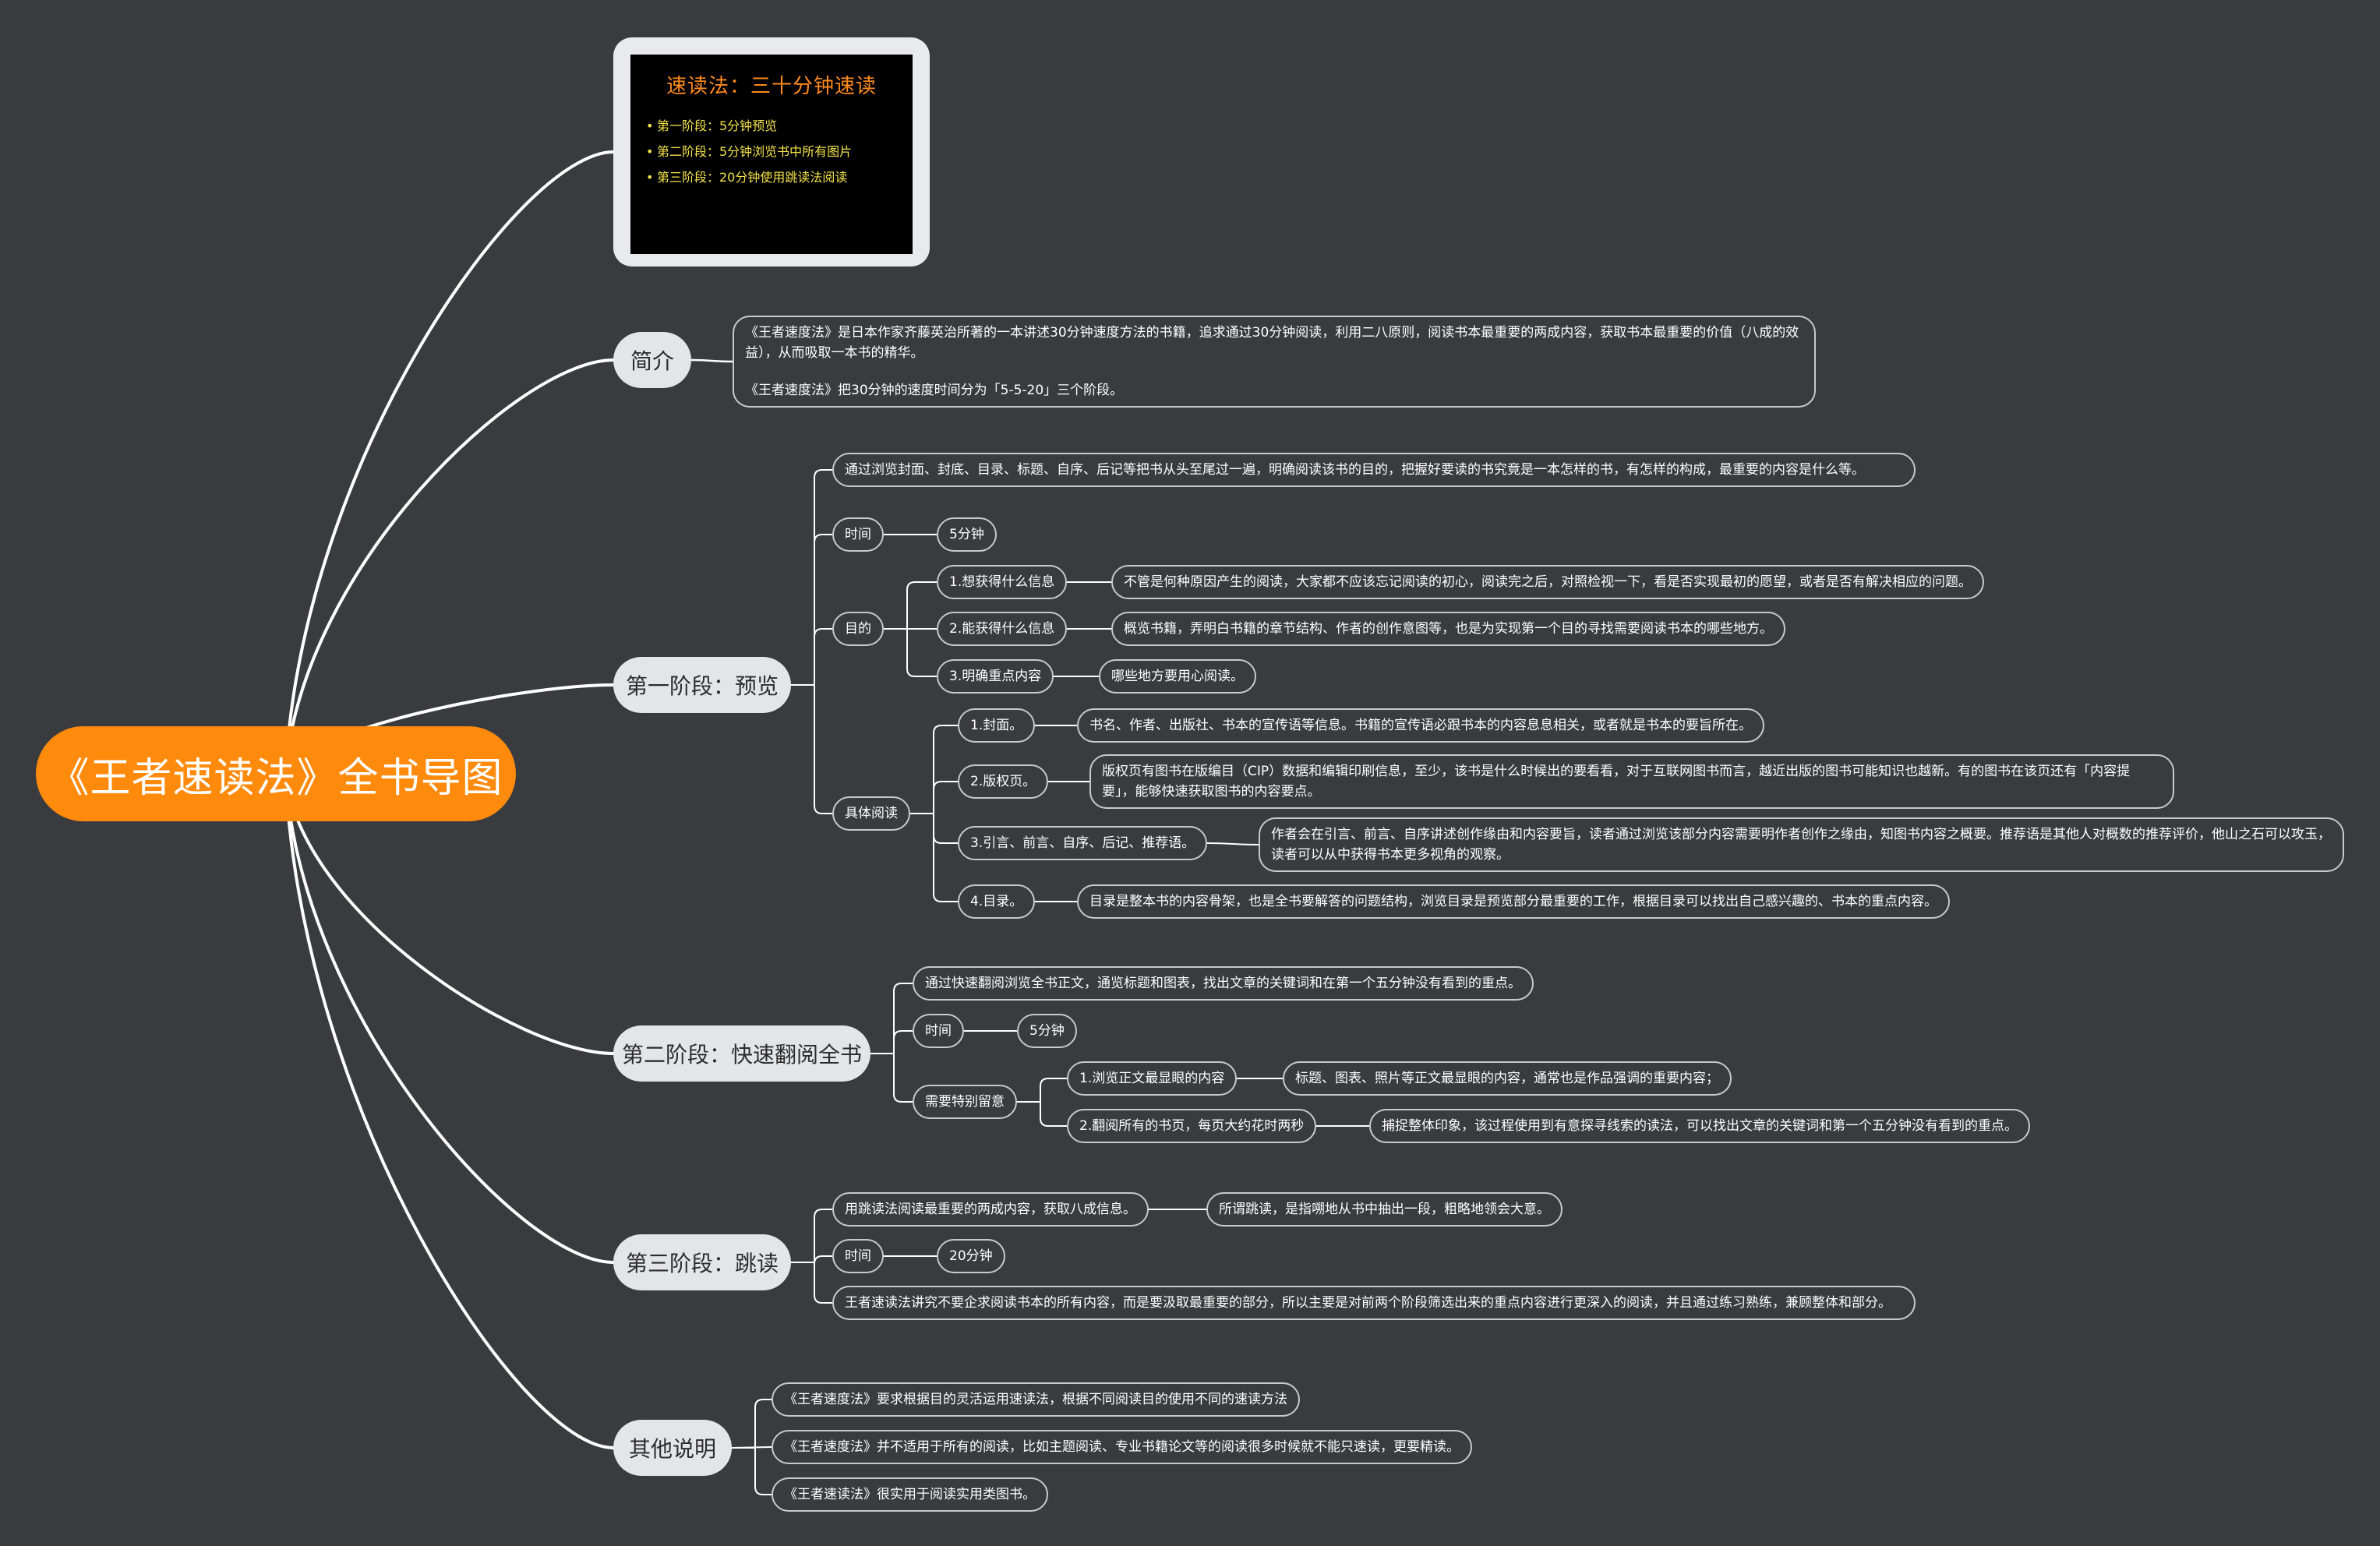 This screenshot has height=1546, width=2380. What do you see at coordinates (858, 629) in the screenshot?
I see `stage1-purpose-label: 目的` at bounding box center [858, 629].